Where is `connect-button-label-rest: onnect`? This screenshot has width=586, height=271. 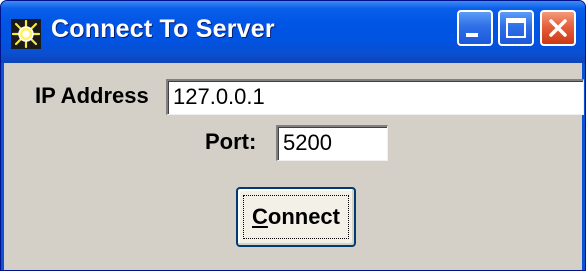 connect-button-label-rest: onnect is located at coordinates (303, 216).